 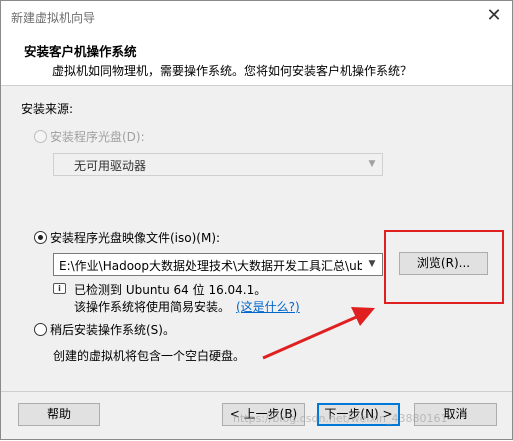 I want to click on drive-select-value: 无可用驱动器, so click(x=110, y=166).